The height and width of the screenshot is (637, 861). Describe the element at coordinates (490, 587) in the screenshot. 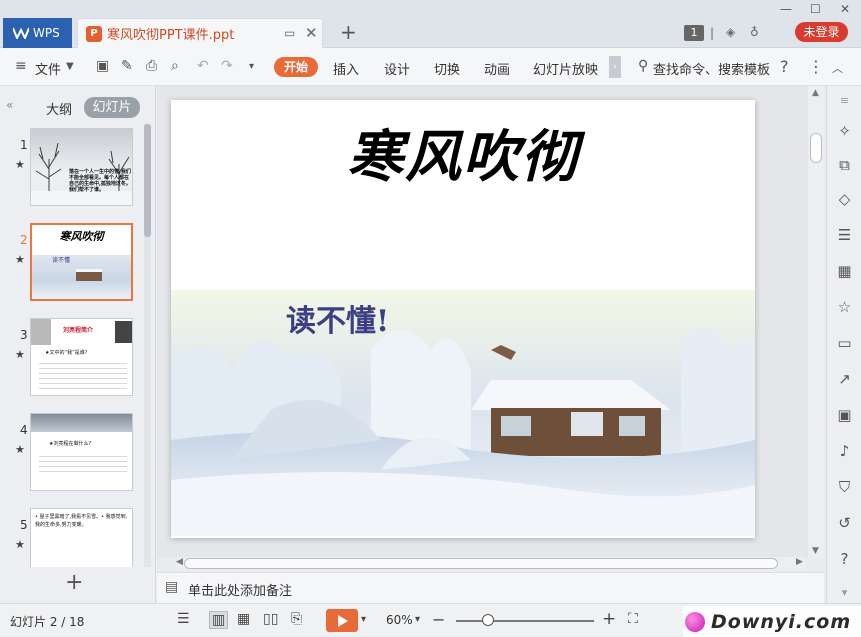

I see `notes-pane: ▤ 单击此处添加备注` at that location.